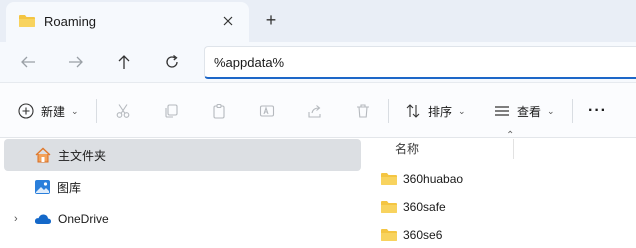  I want to click on clipboard-icon, so click(219, 111).